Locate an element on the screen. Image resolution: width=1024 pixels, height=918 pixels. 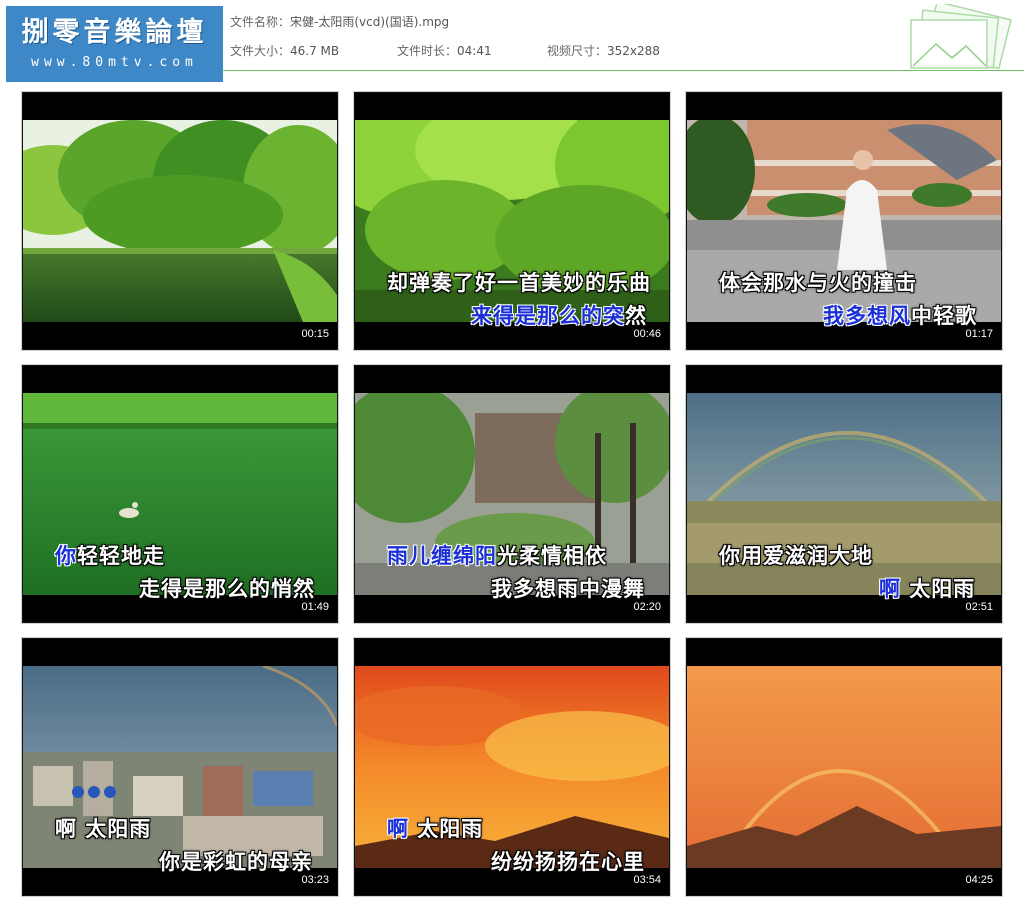
sunset-rainbow-image is located at coordinates (844, 767).